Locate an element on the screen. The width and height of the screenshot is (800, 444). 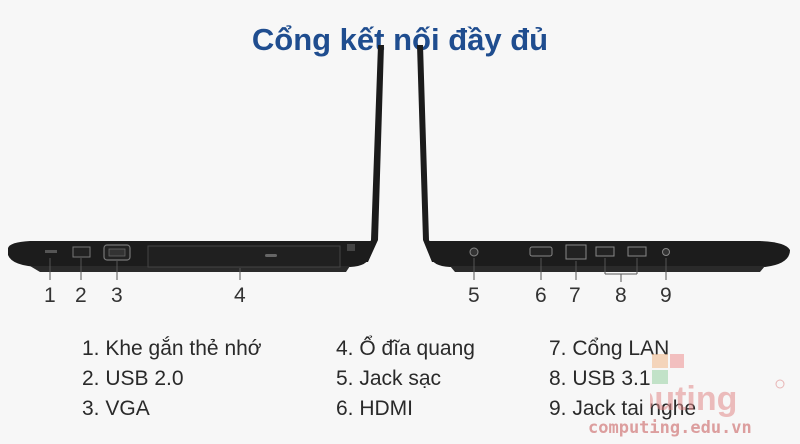
port-number-7: 7 is located at coordinates (575, 295).